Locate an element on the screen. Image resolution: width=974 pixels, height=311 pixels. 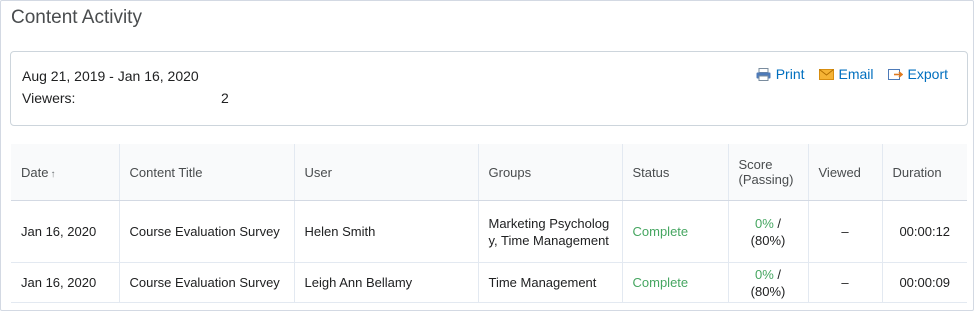
column-header-date-label: Date is located at coordinates (35, 172).